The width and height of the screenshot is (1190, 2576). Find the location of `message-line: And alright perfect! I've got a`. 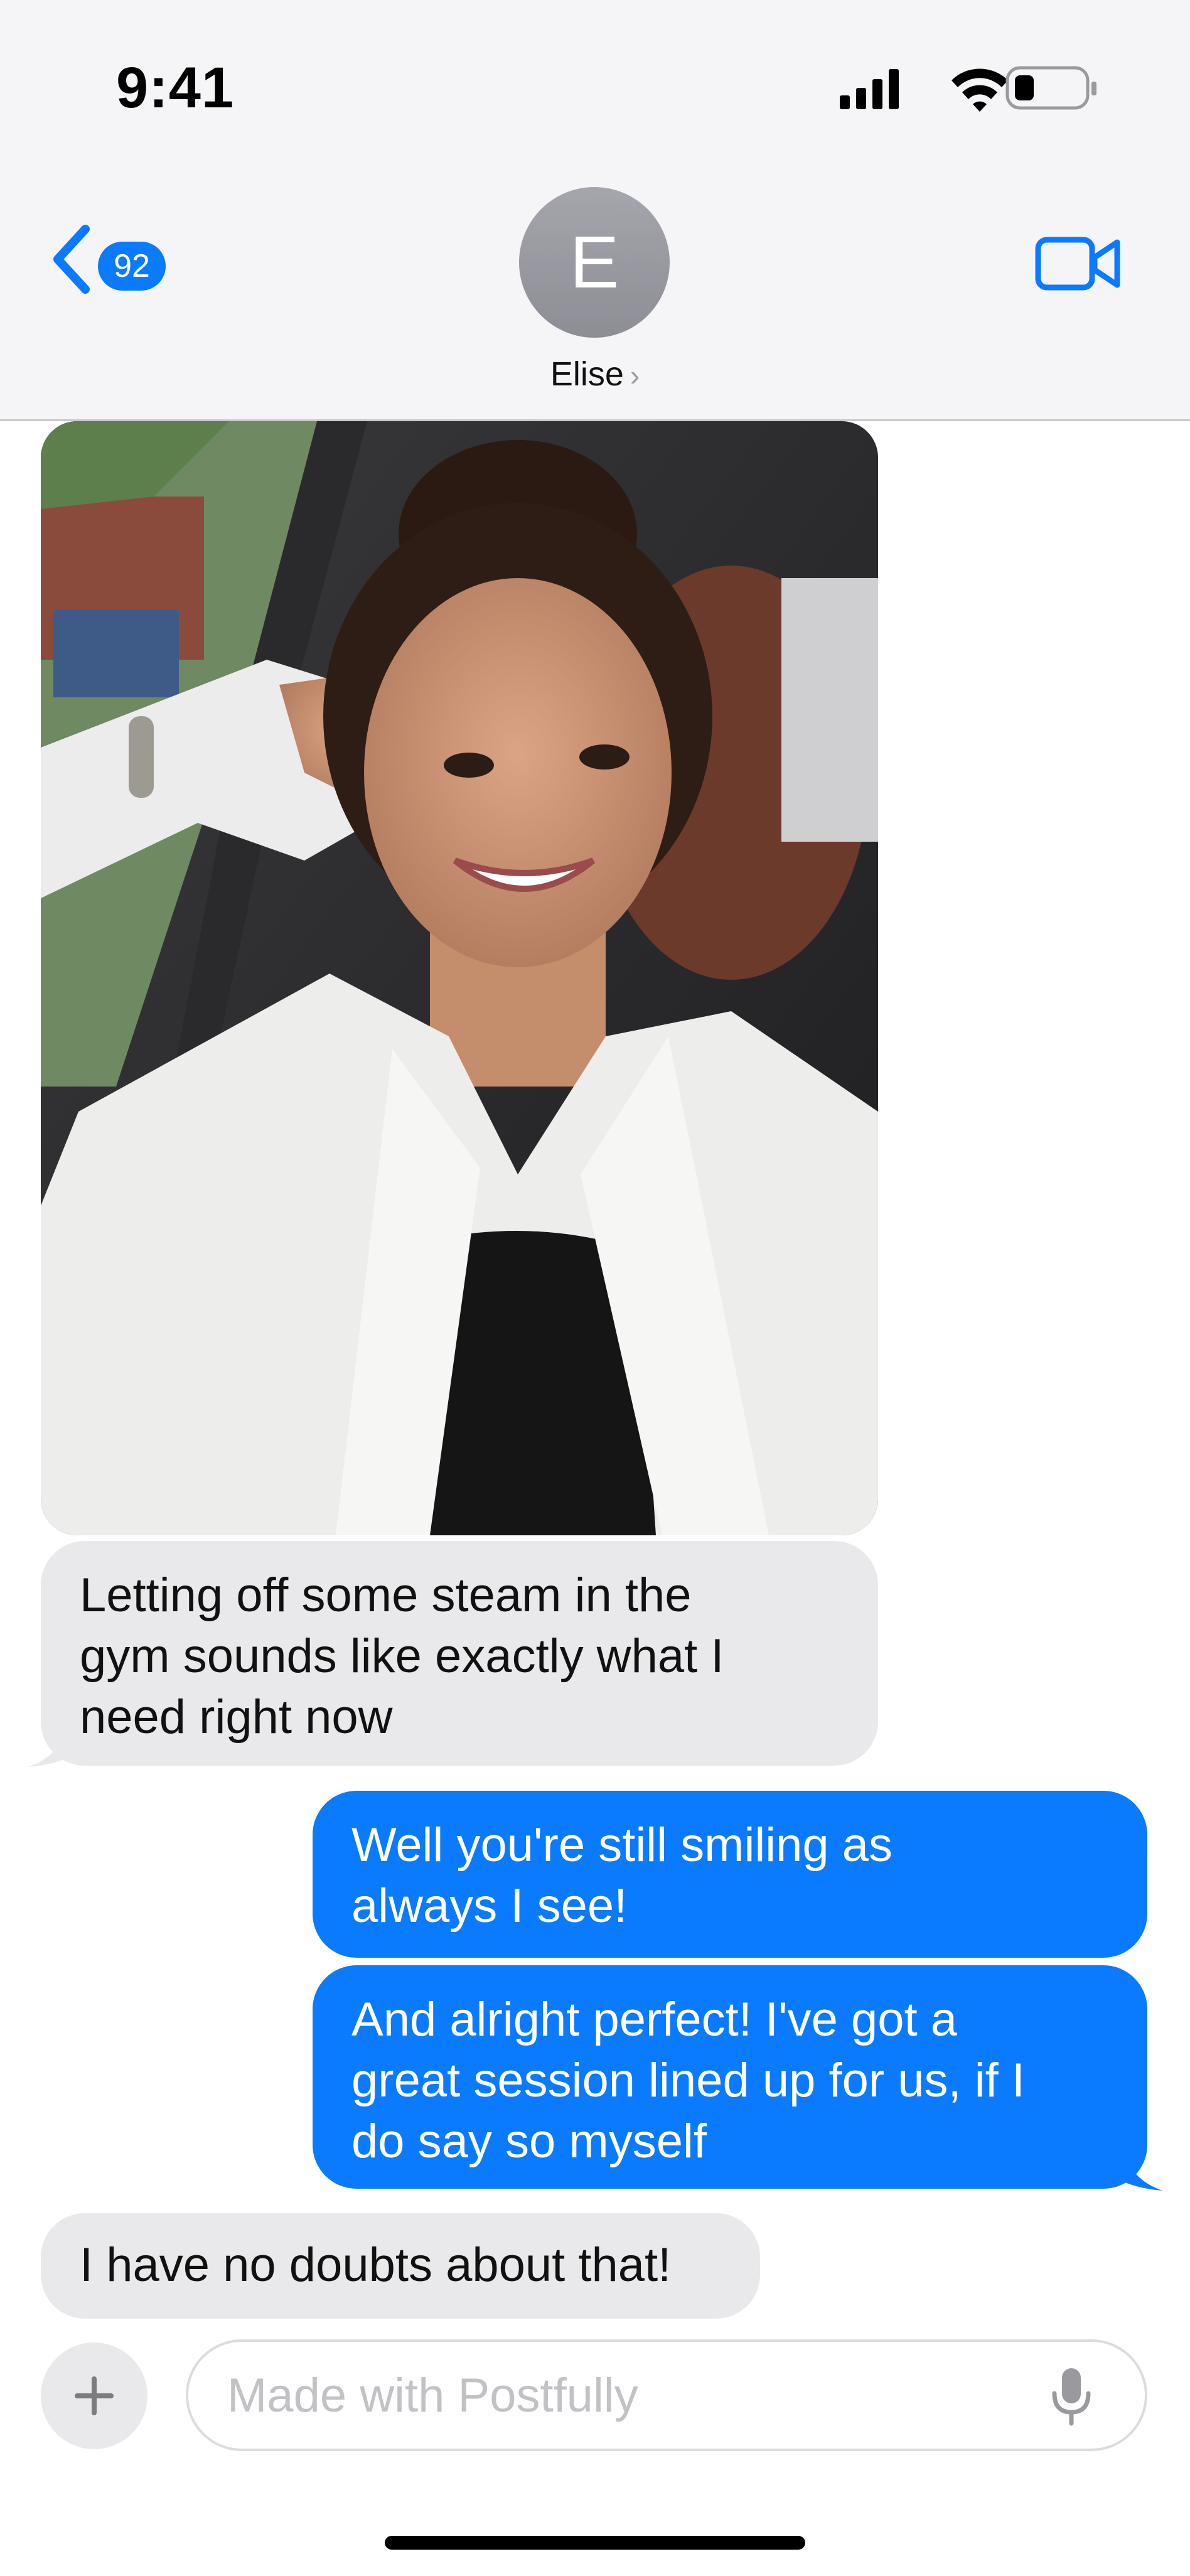

message-line: And alright perfect! I've got a is located at coordinates (654, 2019).